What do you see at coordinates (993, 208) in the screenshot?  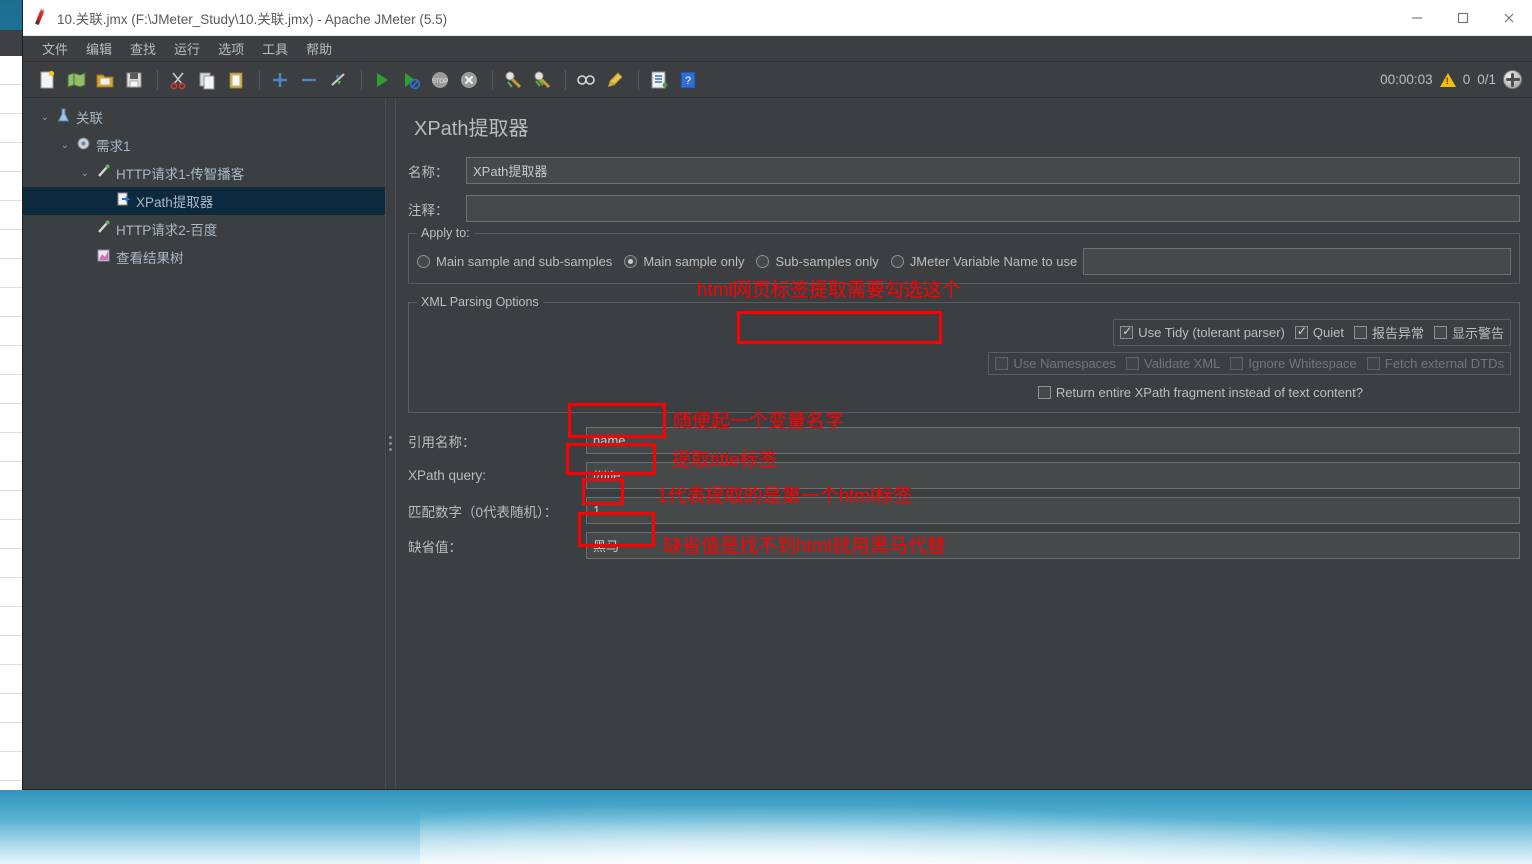 I see `comment-input` at bounding box center [993, 208].